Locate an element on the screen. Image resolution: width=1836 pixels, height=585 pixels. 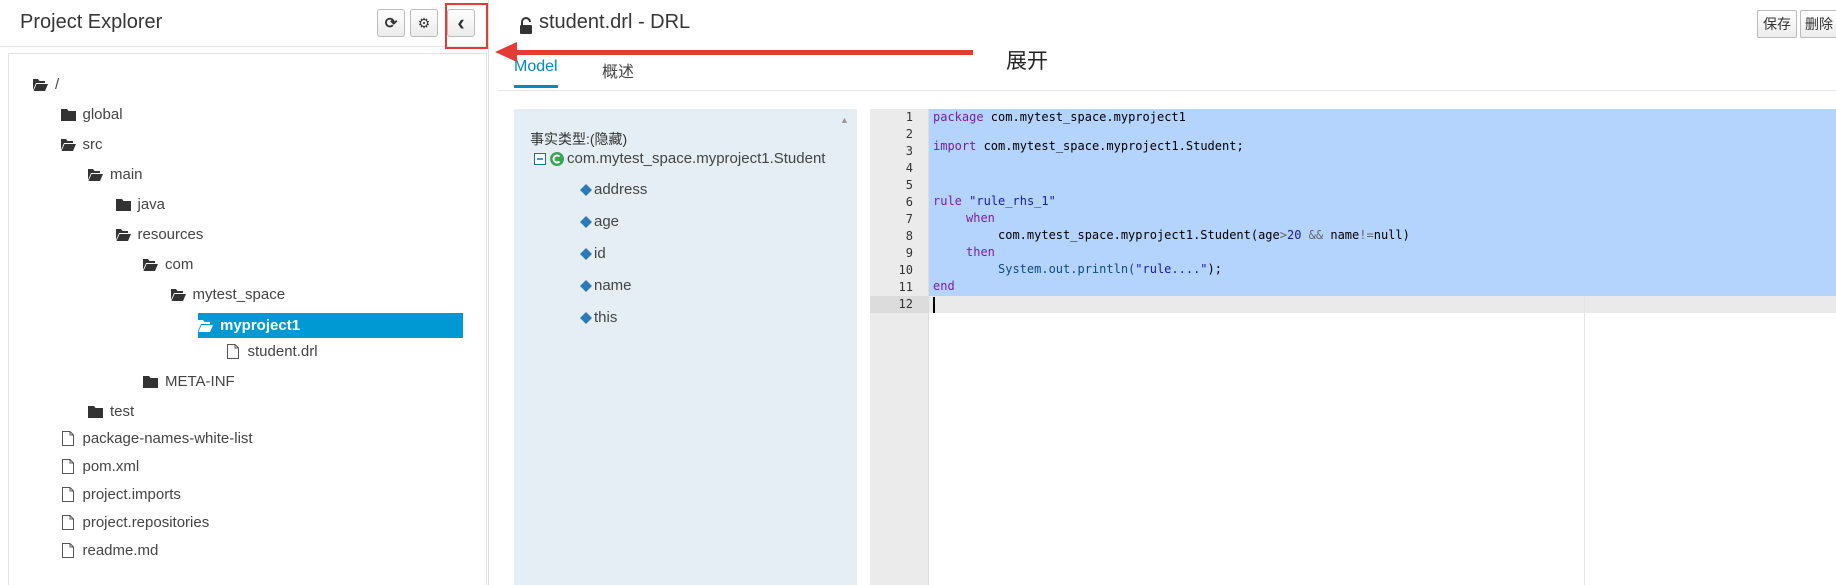
code-line-9: then is located at coordinates (980, 252).